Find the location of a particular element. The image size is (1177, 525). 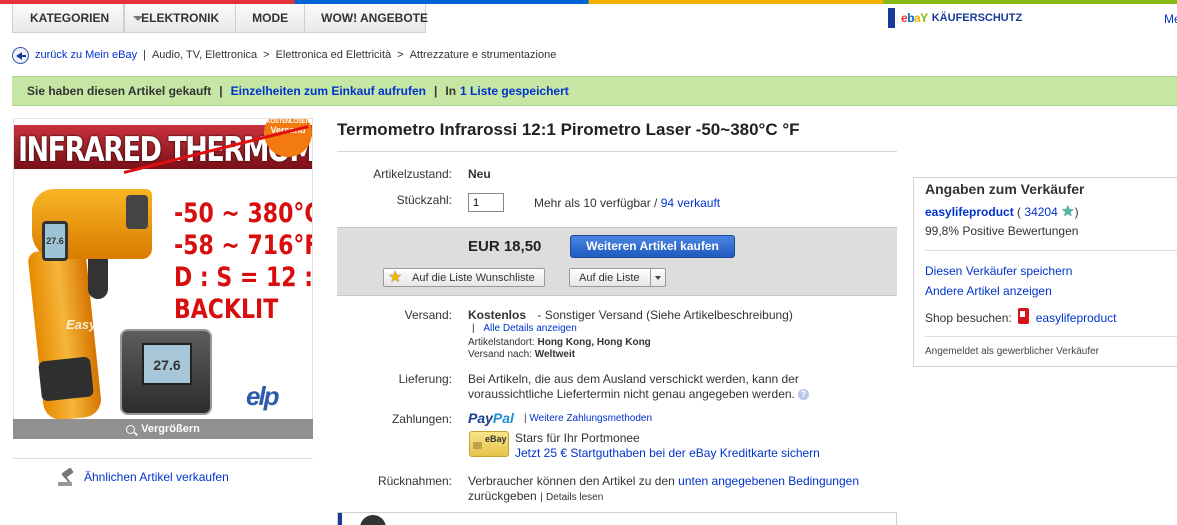

all-details-row: | Alle Details anzeigen is located at coordinates (524, 328).